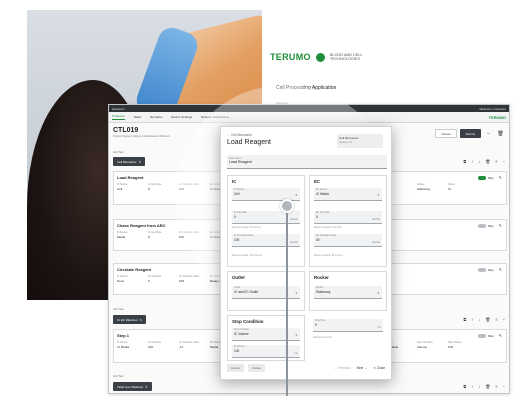  I want to click on field-label: IC Volume, so click(239, 347).